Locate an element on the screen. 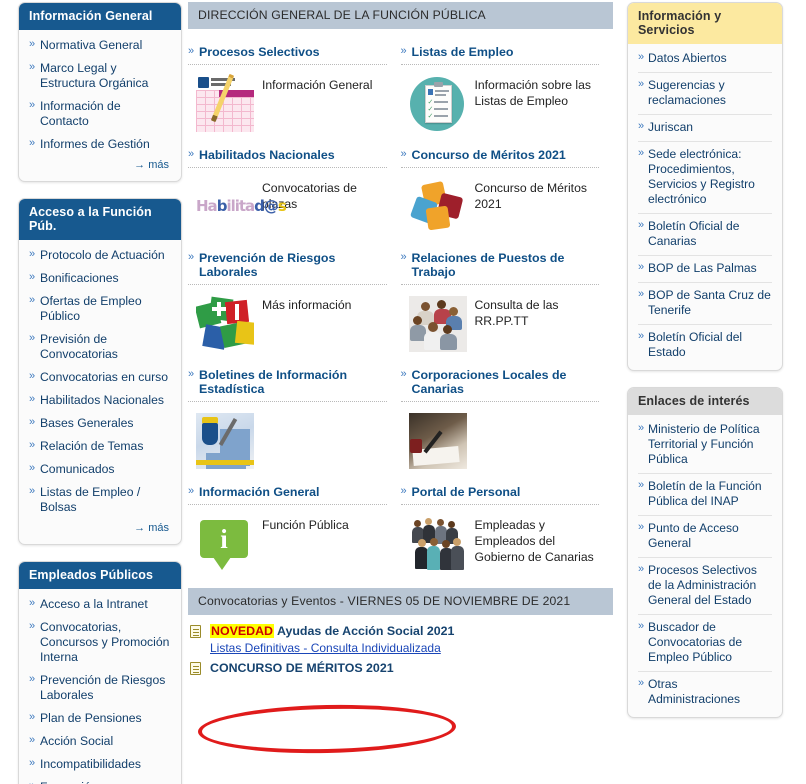  sidebar-item-plan-pensiones: Plan de Pensiones is located at coordinates (100, 718).